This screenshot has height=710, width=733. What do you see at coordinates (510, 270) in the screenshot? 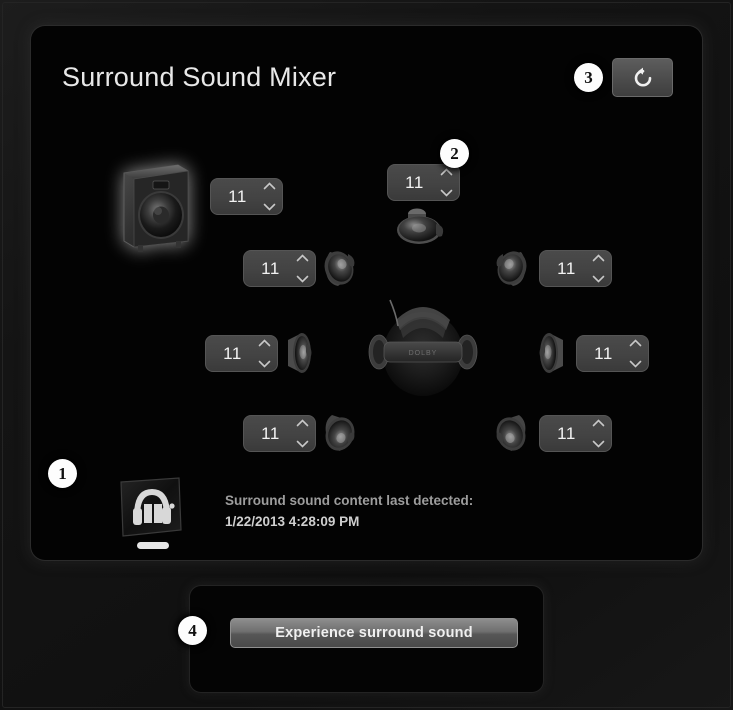
I see `front-right-speaker-icon` at bounding box center [510, 270].